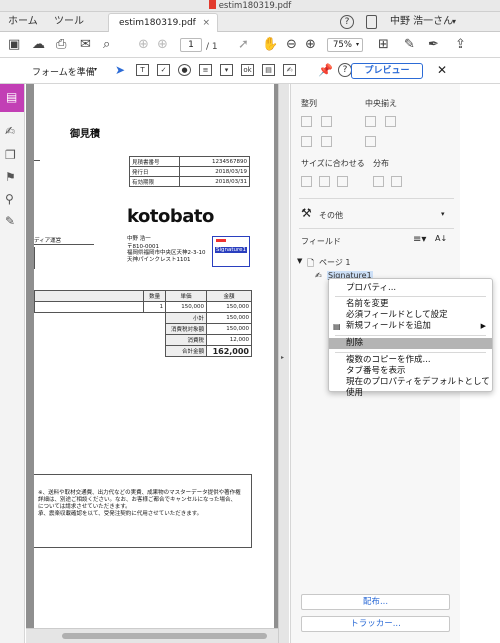  Describe the element at coordinates (100, 340) in the screenshot. I see `spacer` at that location.